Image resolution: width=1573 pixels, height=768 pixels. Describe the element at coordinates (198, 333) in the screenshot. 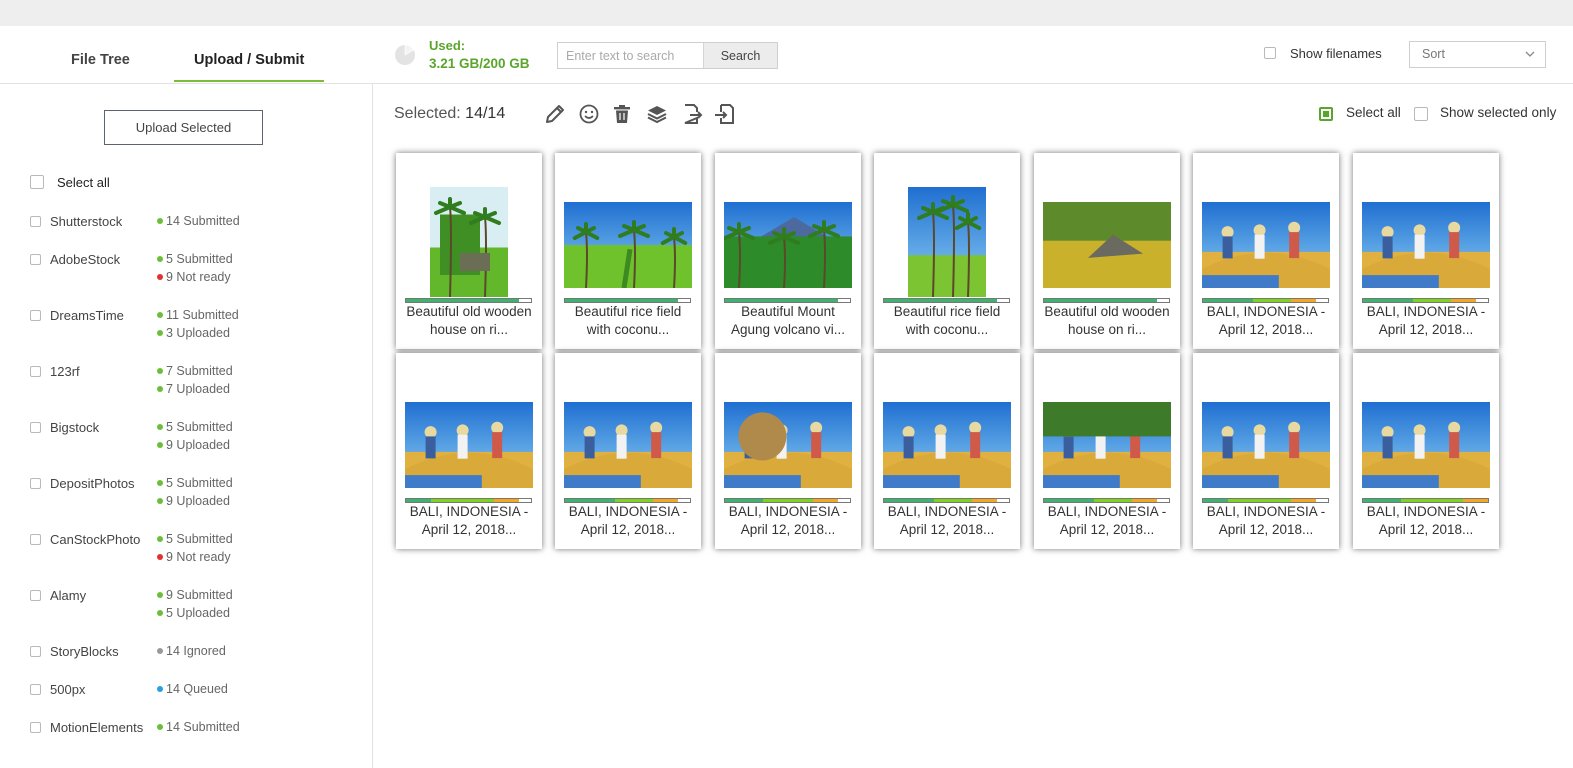

I see `status-text: 3 Uploaded` at that location.